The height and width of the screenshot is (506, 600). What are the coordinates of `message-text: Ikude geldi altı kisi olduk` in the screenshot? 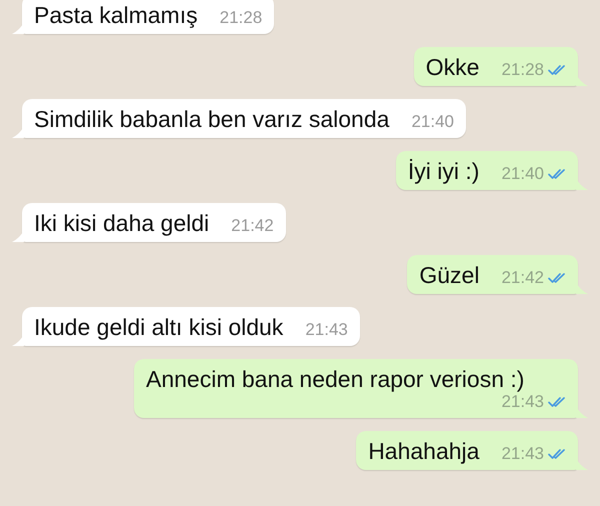 It's located at (159, 327).